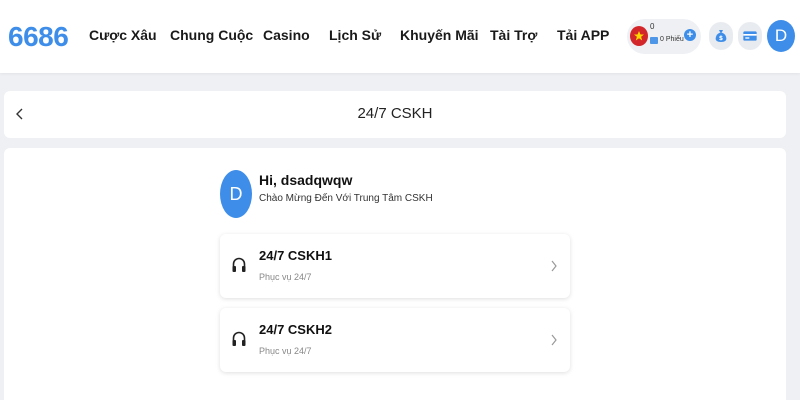 This screenshot has width=800, height=400. I want to click on nav-tai-app: Tải APP, so click(583, 35).